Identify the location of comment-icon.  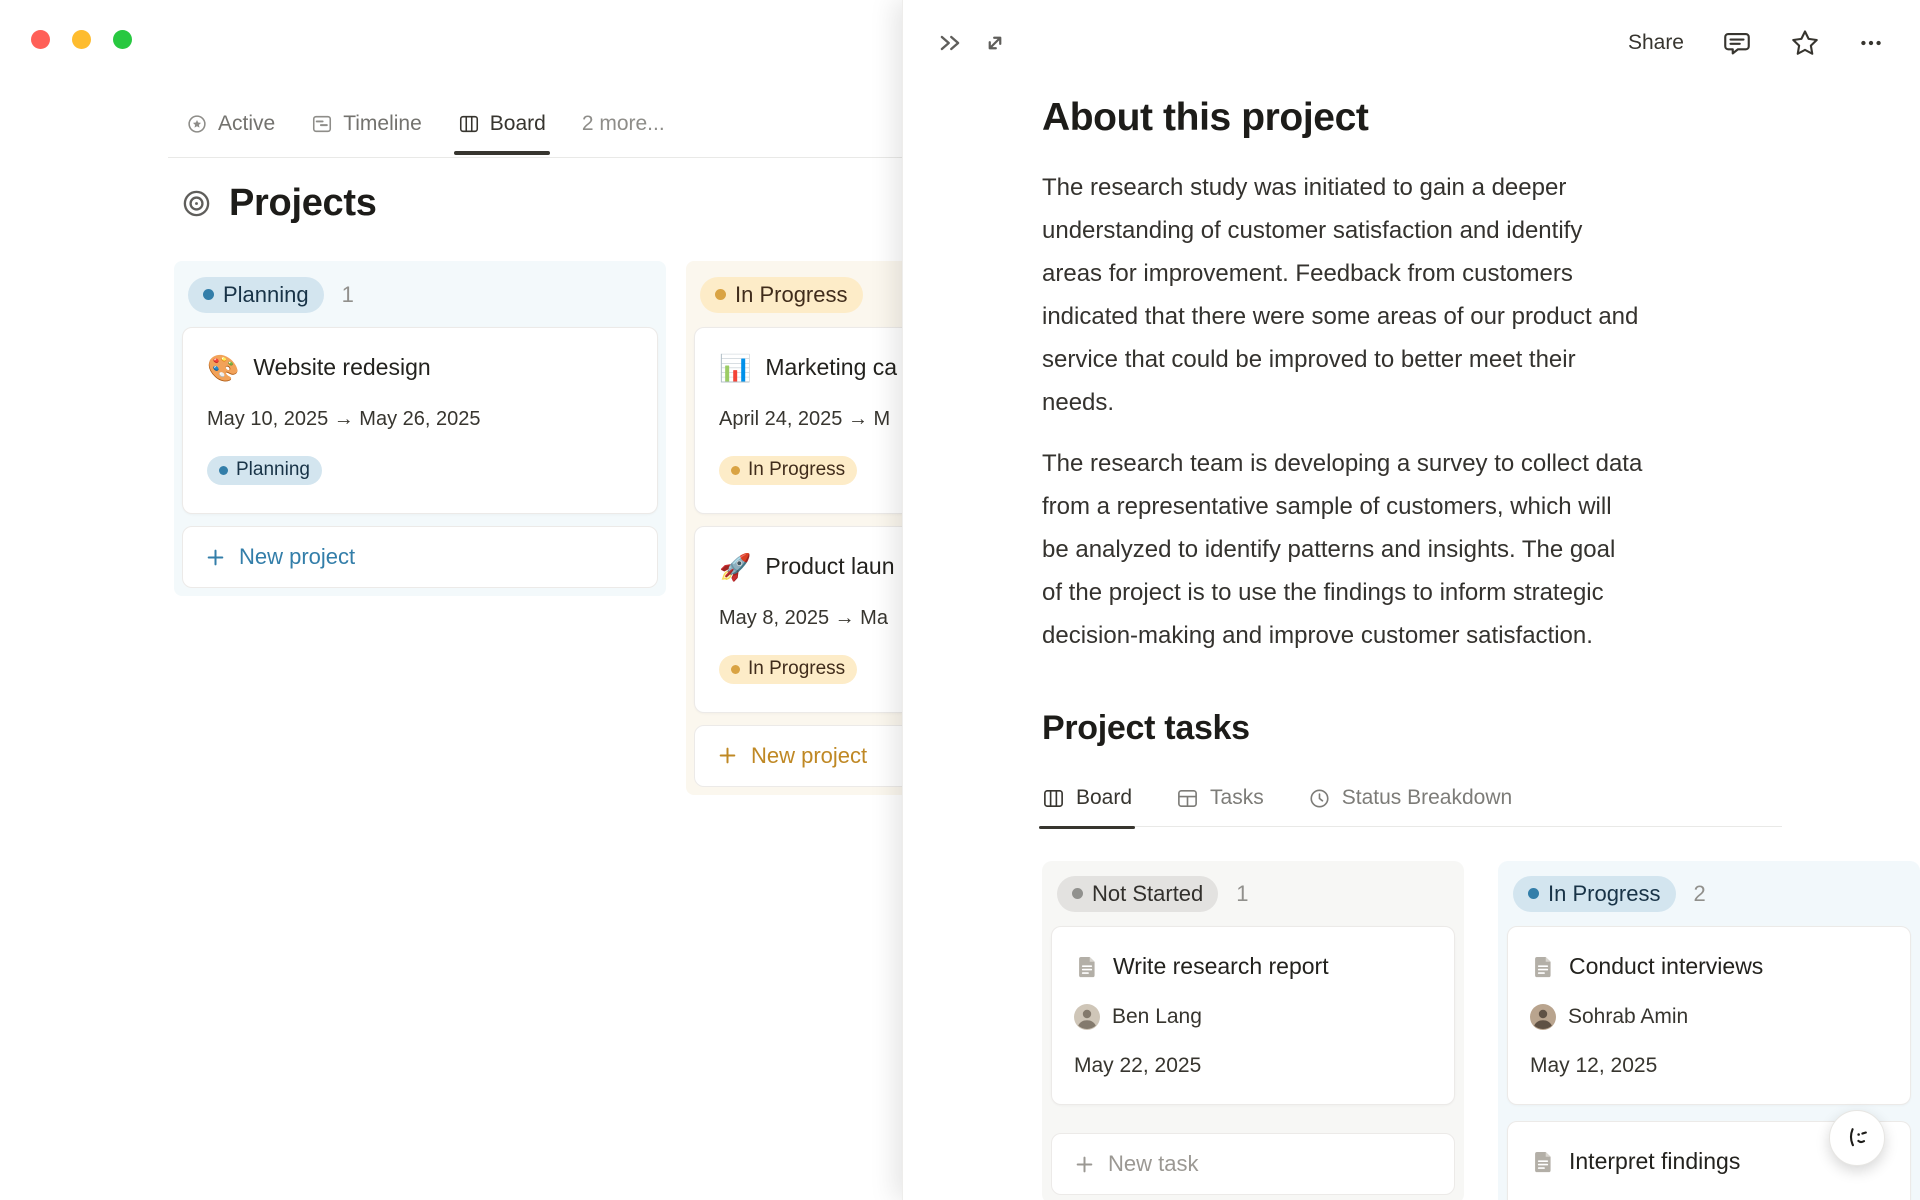
(1737, 43).